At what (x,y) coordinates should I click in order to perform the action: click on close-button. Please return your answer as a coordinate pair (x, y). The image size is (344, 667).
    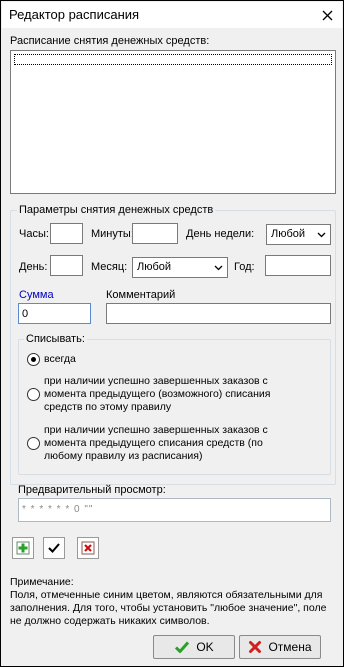
    Looking at the image, I should click on (327, 15).